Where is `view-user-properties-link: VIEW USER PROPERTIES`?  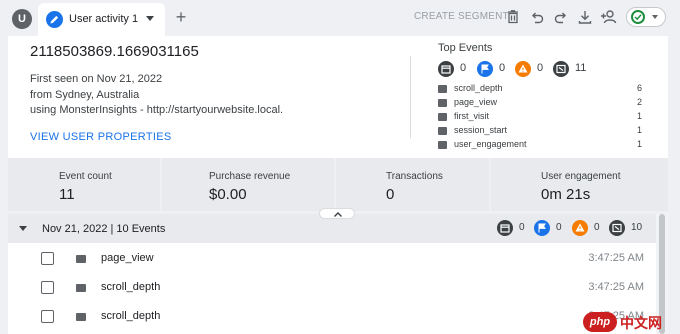
view-user-properties-link: VIEW USER PROPERTIES is located at coordinates (101, 137).